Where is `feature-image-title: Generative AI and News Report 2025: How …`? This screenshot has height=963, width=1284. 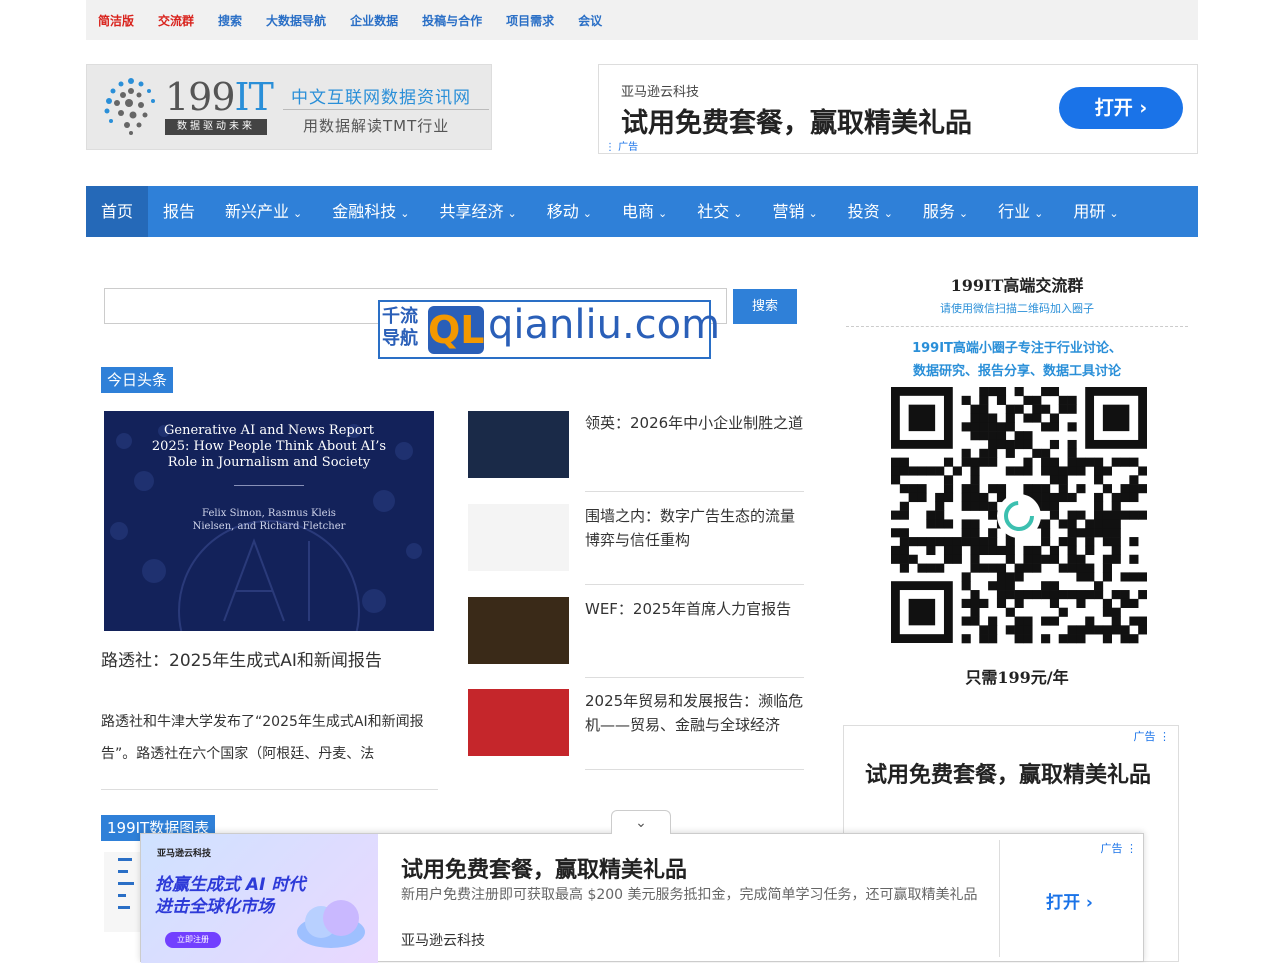
feature-image-title: Generative AI and News Report 2025: How … is located at coordinates (269, 446).